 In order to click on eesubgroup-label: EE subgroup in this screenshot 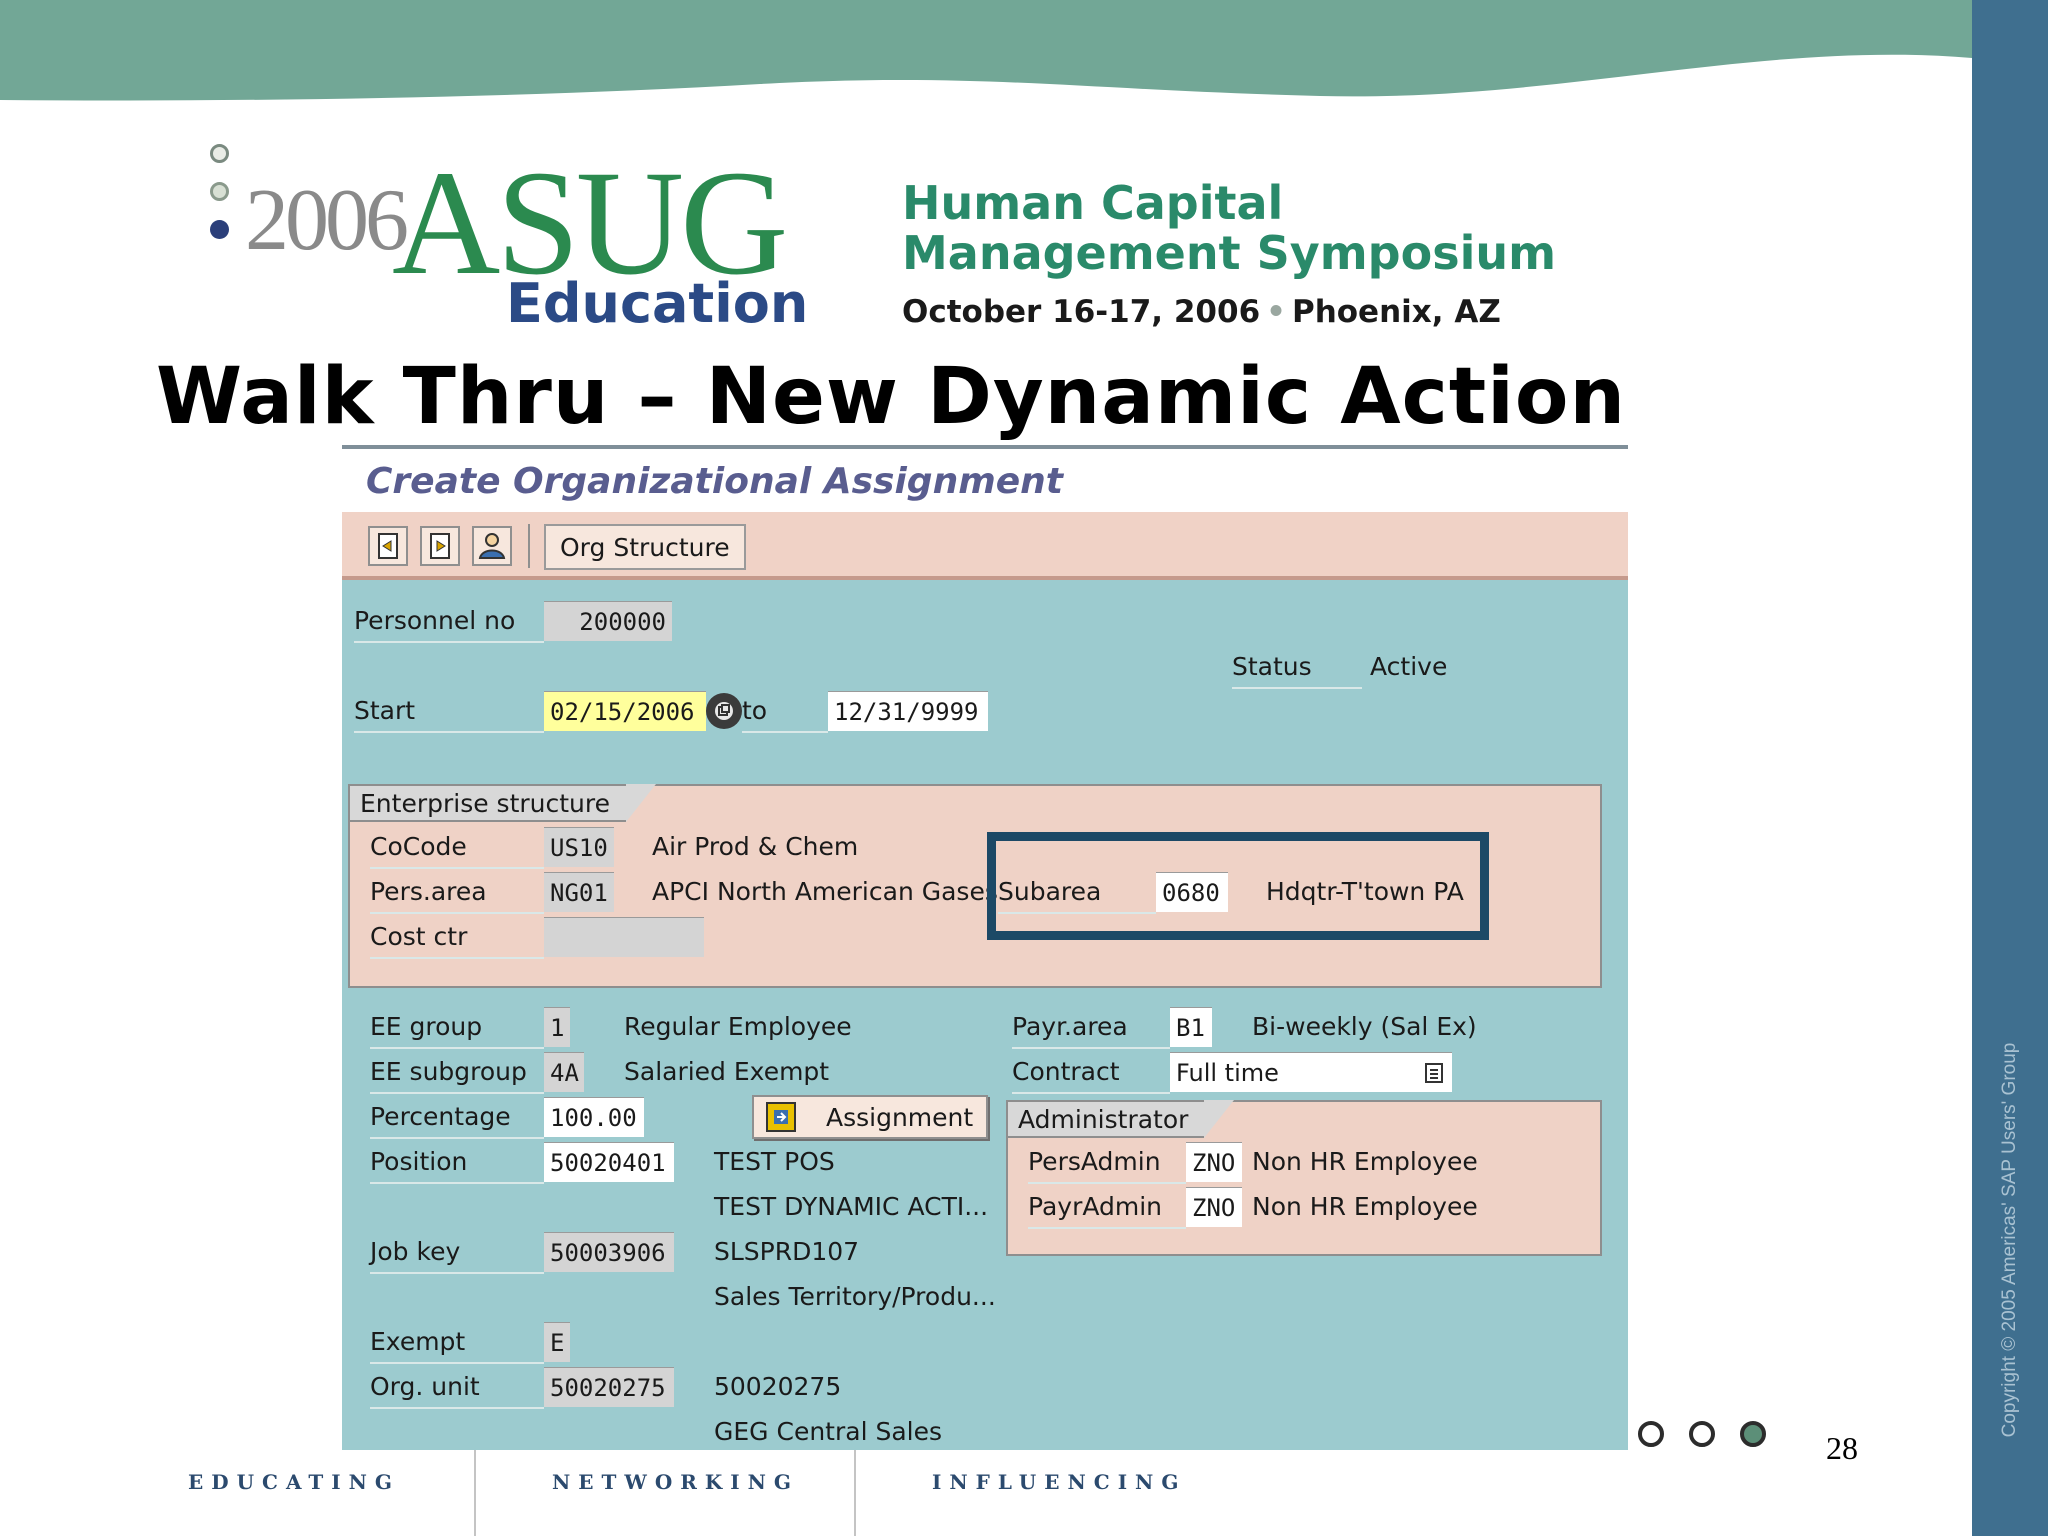, I will do `click(457, 1075)`.